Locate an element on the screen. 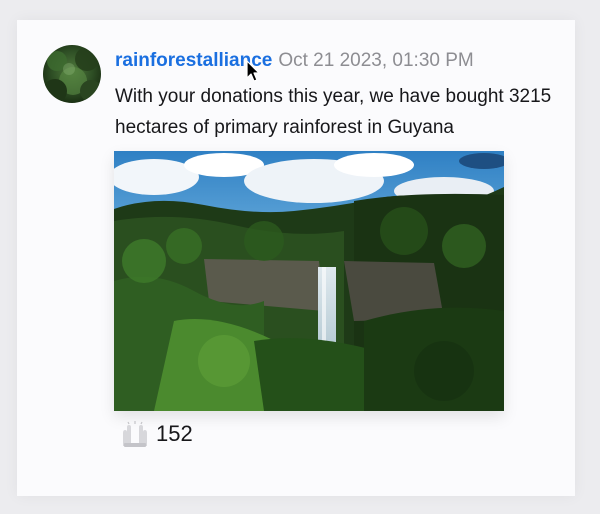 The width and height of the screenshot is (600, 514). post-header: rainforestalliance Oct 21 2023, 01:30 PM is located at coordinates (294, 61).